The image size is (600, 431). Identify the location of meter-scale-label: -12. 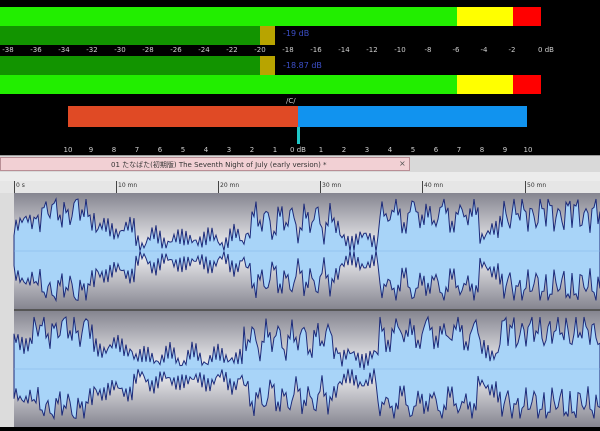
(372, 50).